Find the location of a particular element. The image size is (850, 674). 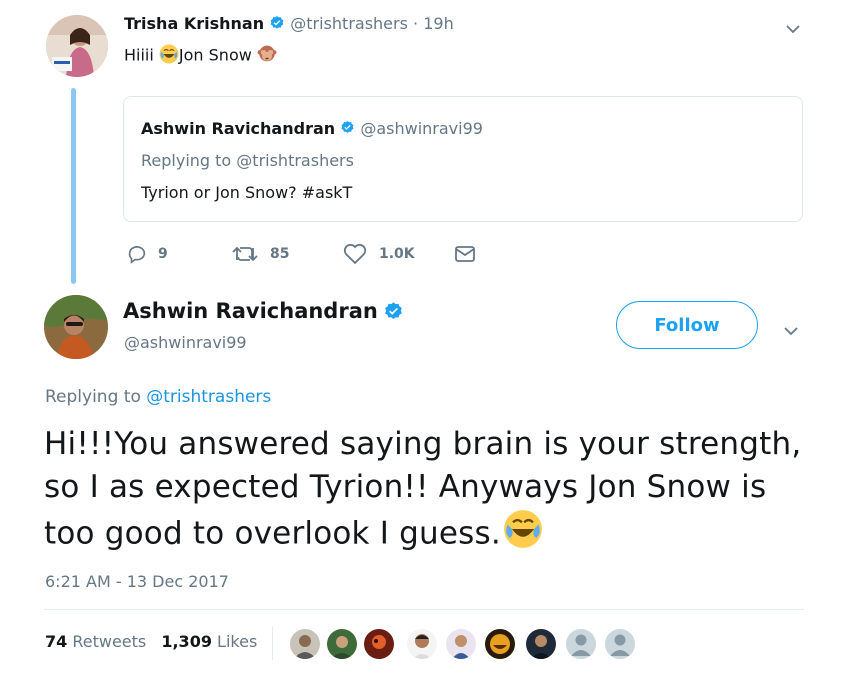

parent-tweet-text: Hiiii Jon Snow is located at coordinates (200, 56).